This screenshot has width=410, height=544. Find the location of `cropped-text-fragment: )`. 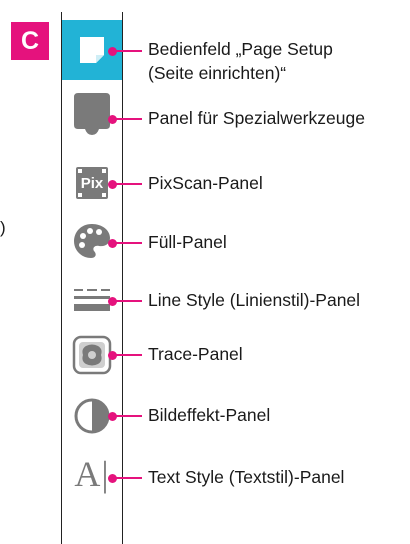

cropped-text-fragment: ) is located at coordinates (3, 227).